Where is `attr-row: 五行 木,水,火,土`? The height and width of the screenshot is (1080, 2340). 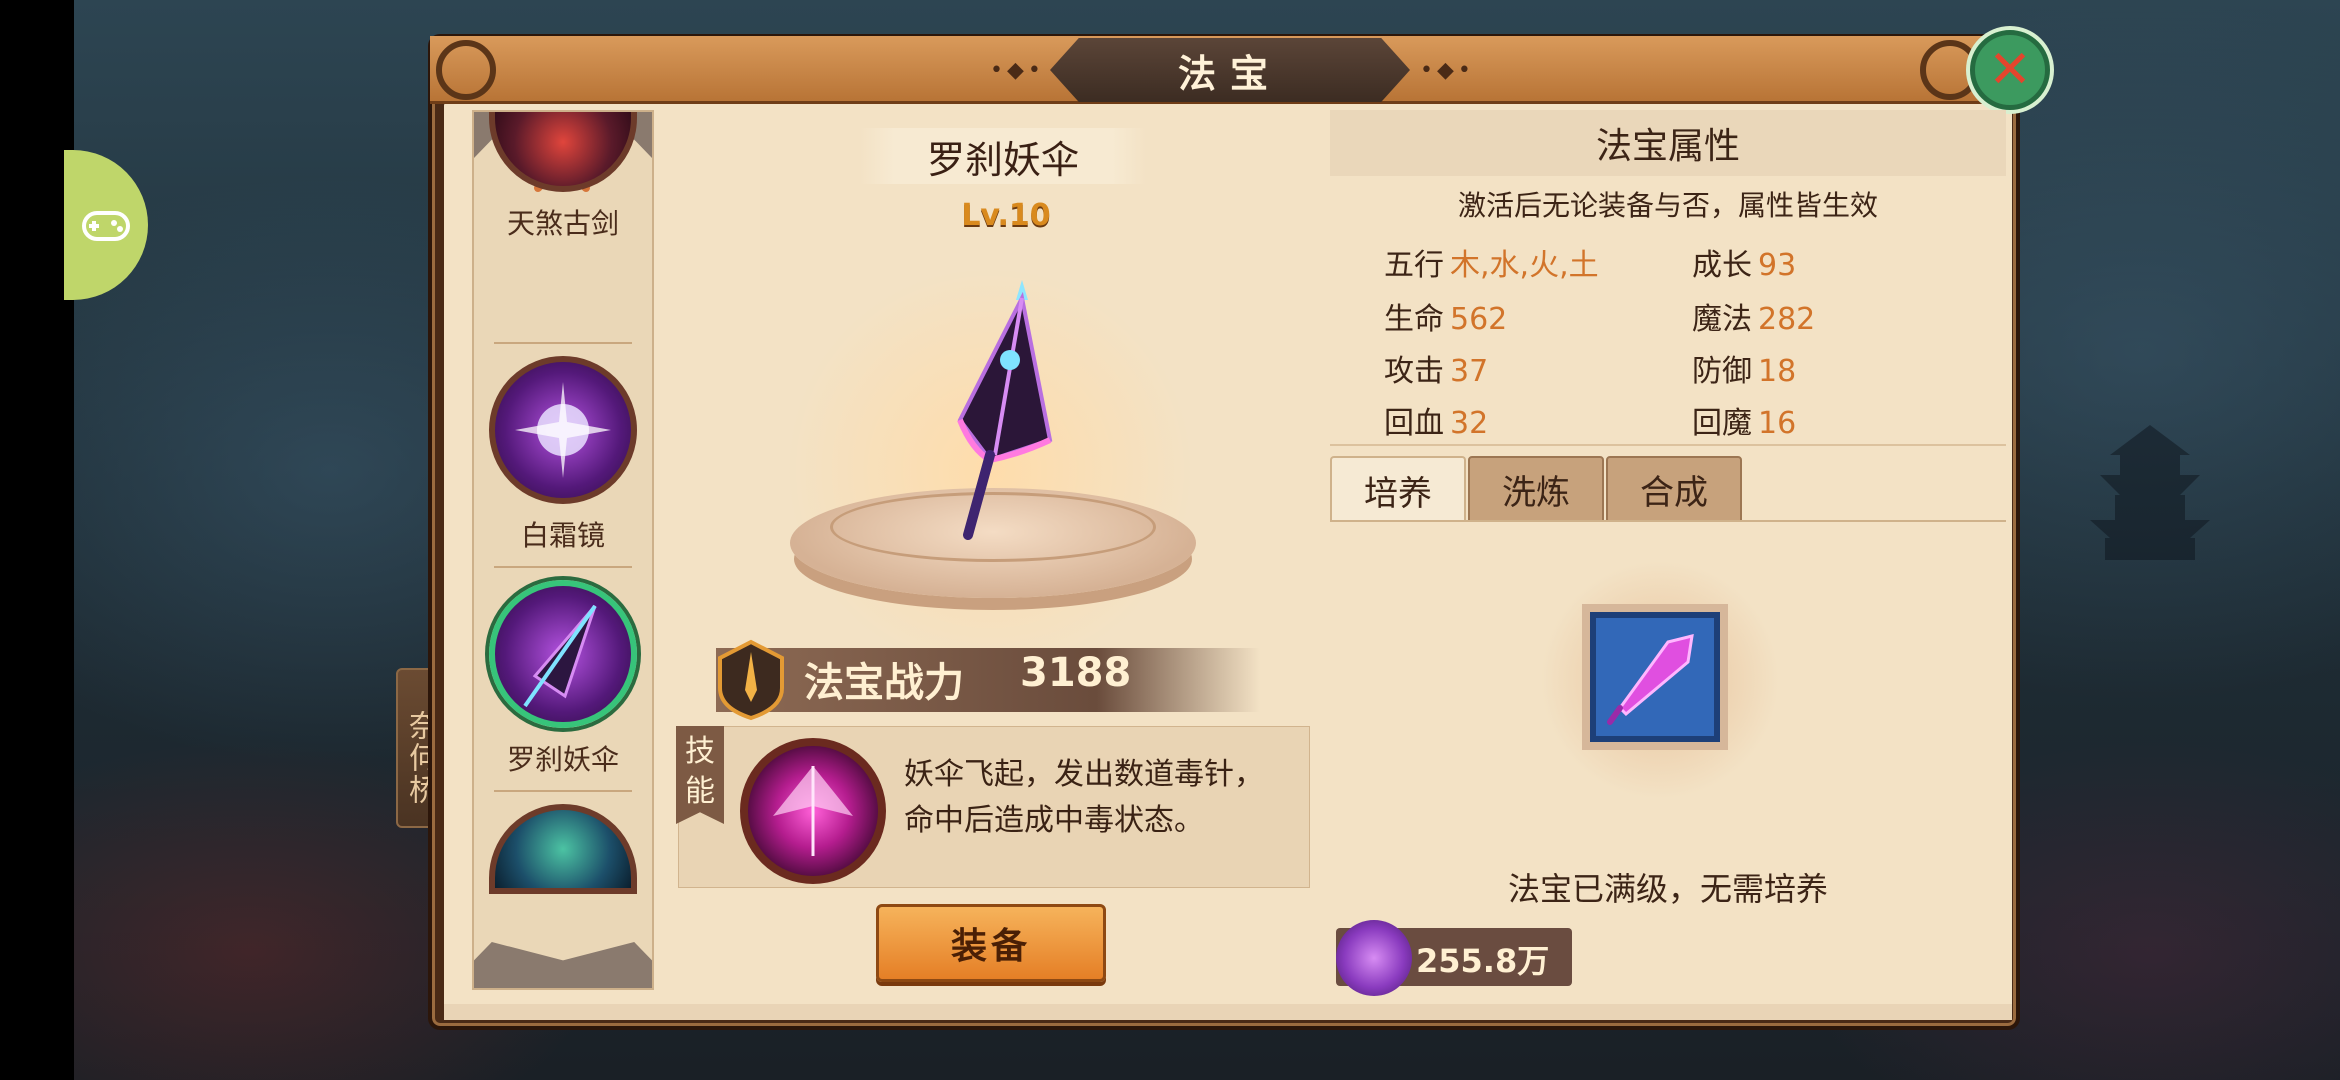 attr-row: 五行 木,水,火,土 is located at coordinates (1491, 262).